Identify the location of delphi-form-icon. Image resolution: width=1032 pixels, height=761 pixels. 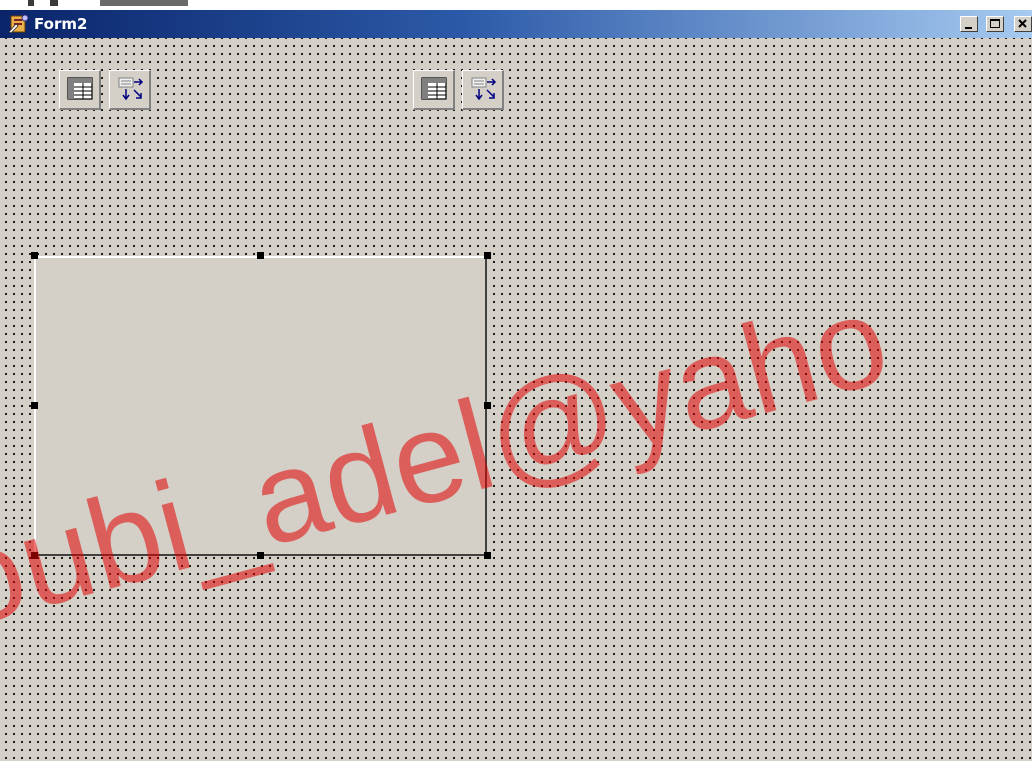
(19, 24).